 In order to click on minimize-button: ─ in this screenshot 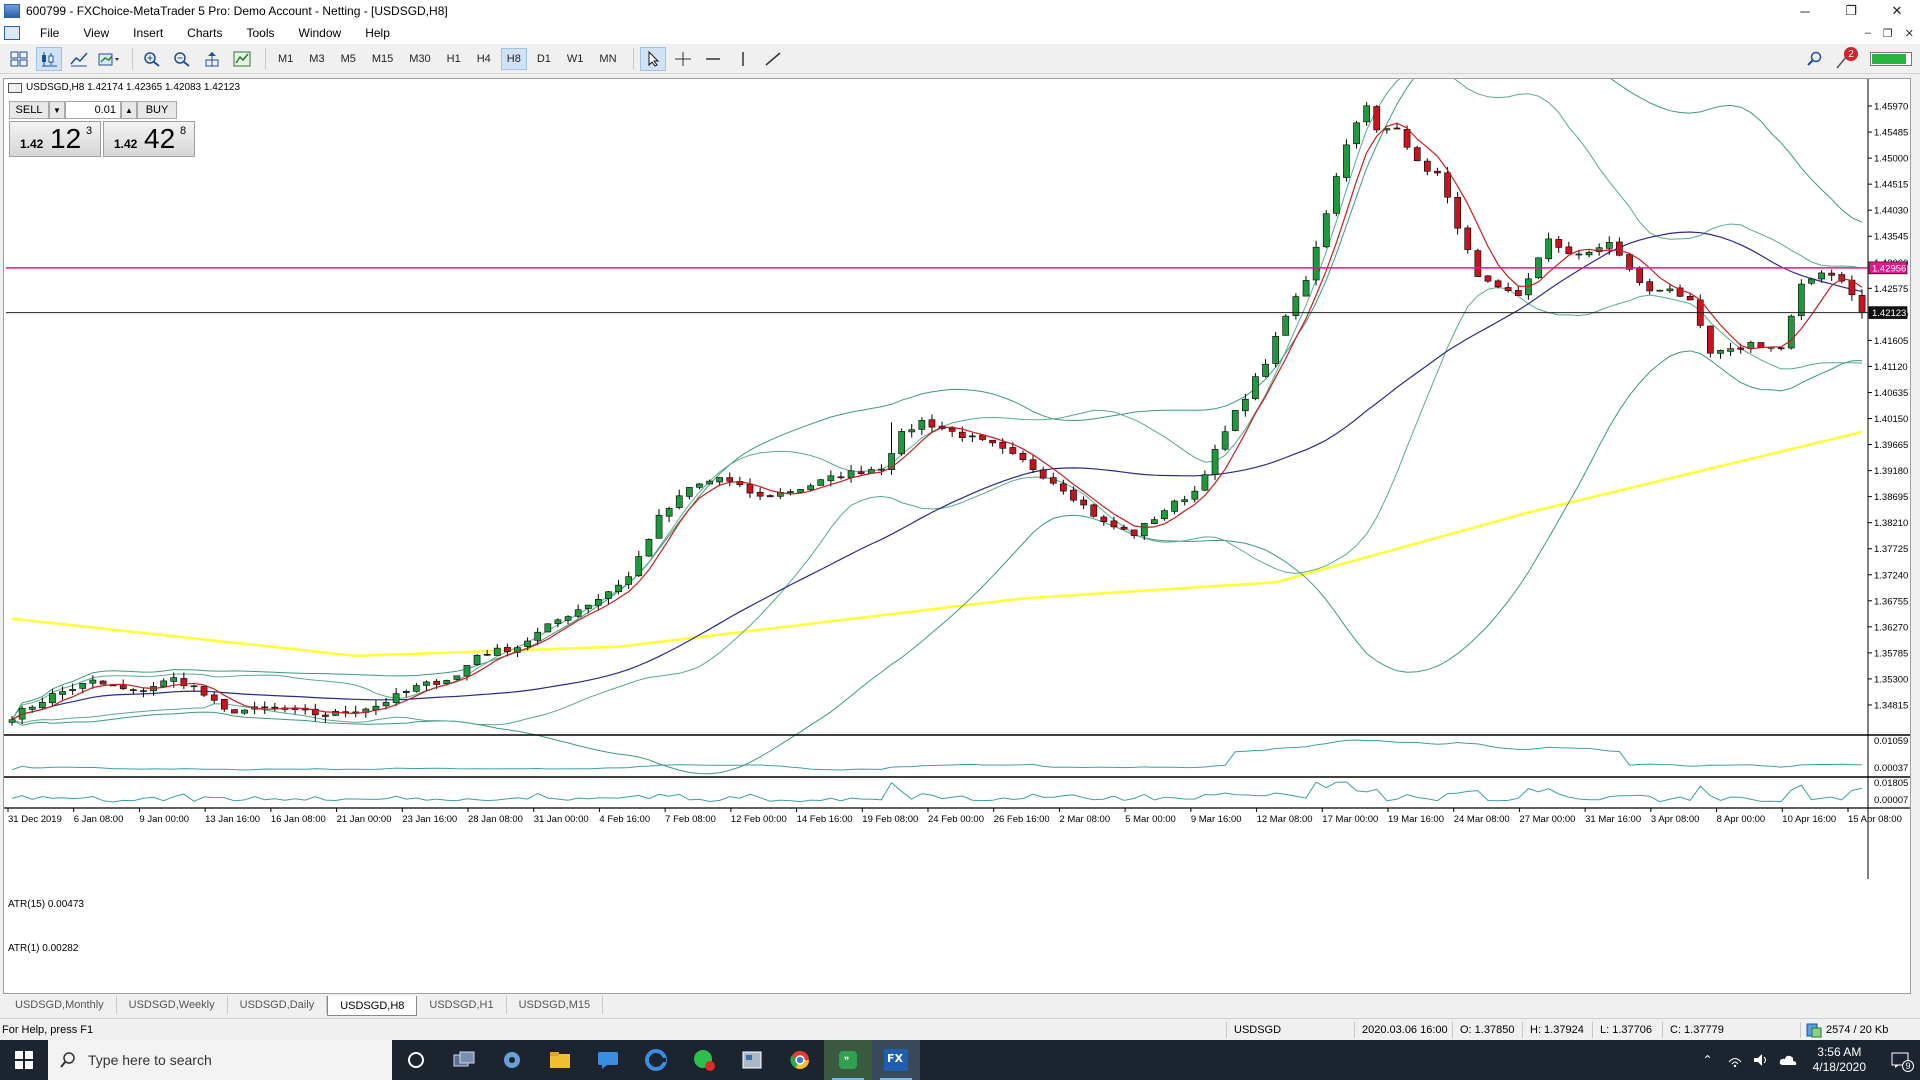, I will do `click(1805, 11)`.